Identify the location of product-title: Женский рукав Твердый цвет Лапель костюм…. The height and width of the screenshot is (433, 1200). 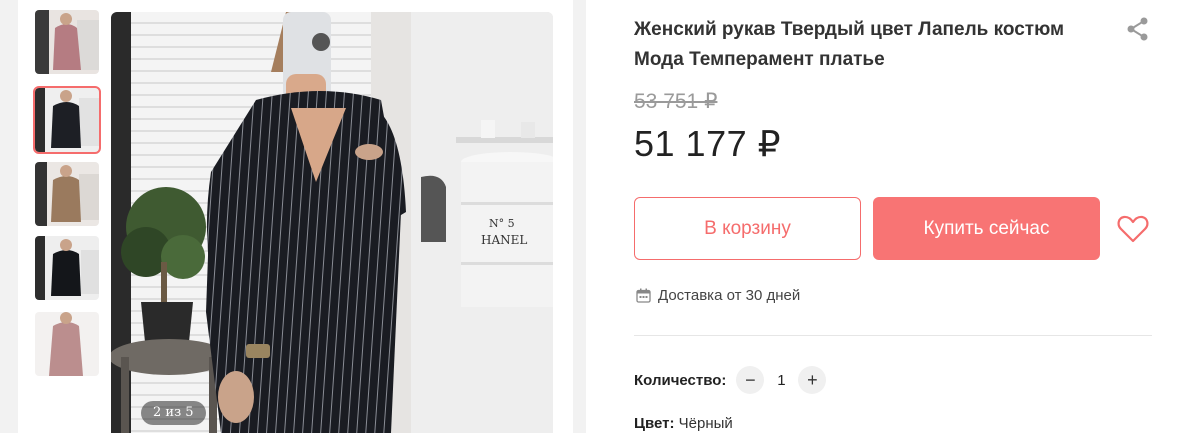
(849, 44).